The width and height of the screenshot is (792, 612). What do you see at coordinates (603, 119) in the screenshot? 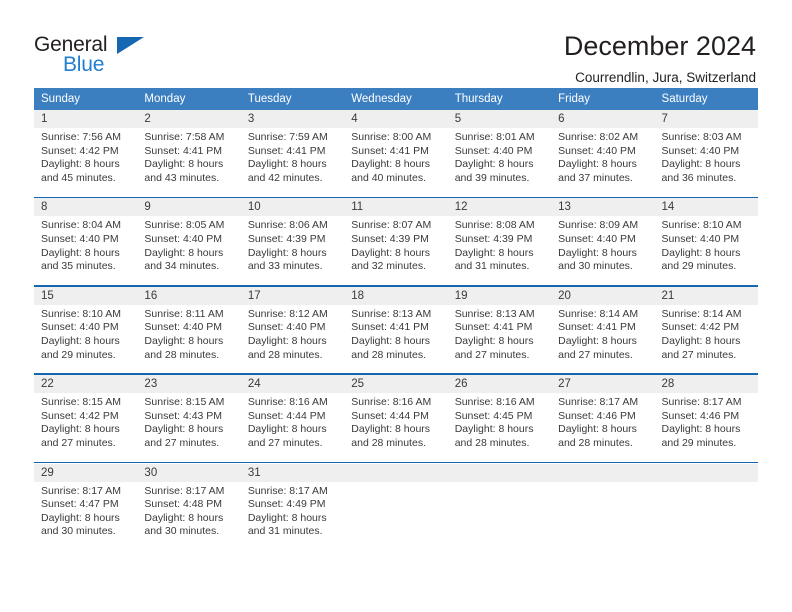
I see `day-number: 6` at bounding box center [603, 119].